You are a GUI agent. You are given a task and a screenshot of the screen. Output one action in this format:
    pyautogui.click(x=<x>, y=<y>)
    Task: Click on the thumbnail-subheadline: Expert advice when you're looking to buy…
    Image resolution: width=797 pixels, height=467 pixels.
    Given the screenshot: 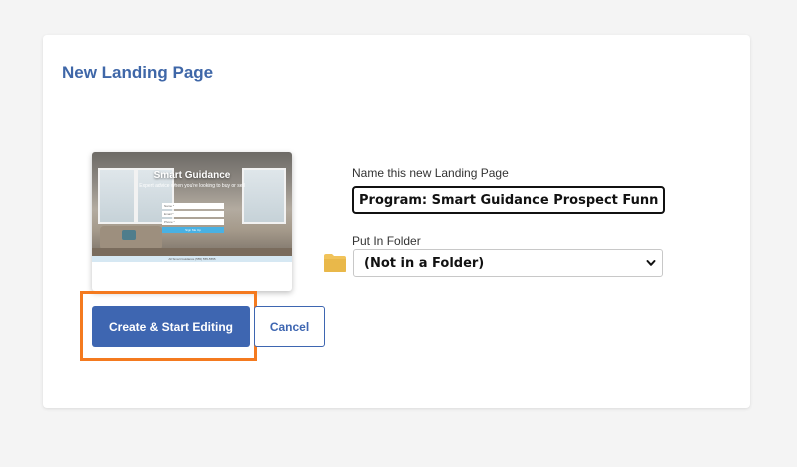 What is the action you would take?
    pyautogui.click(x=192, y=186)
    